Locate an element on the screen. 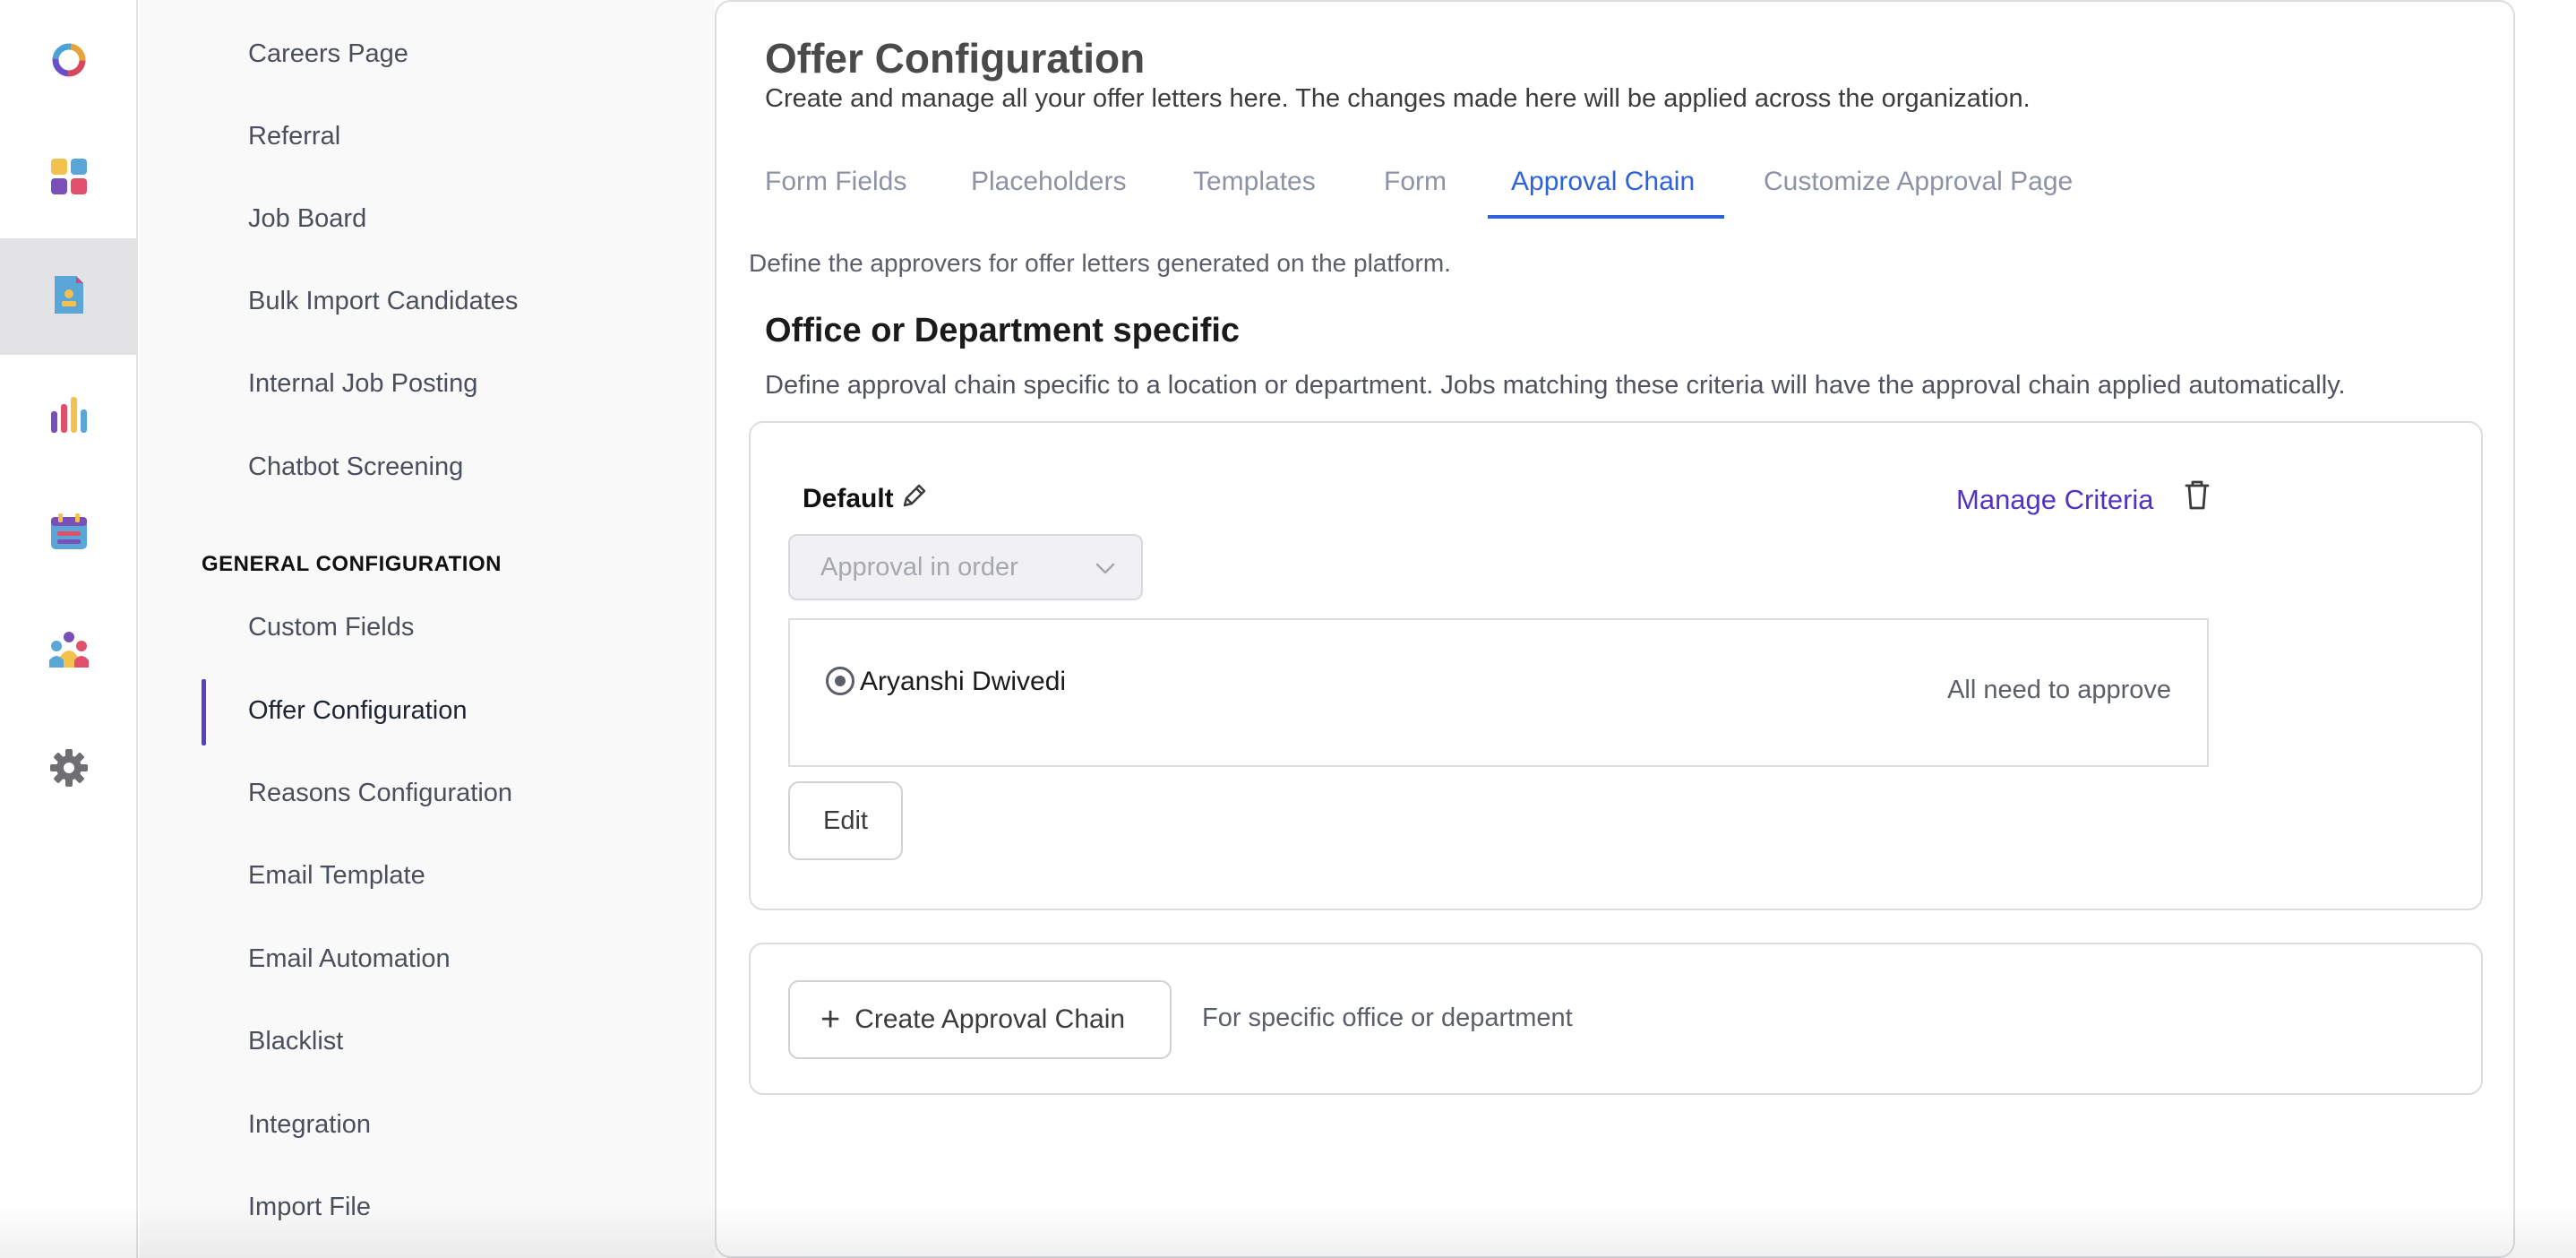 Image resolution: width=2576 pixels, height=1258 pixels. sidebar-item-custom-fields: Custom Fields is located at coordinates (331, 627).